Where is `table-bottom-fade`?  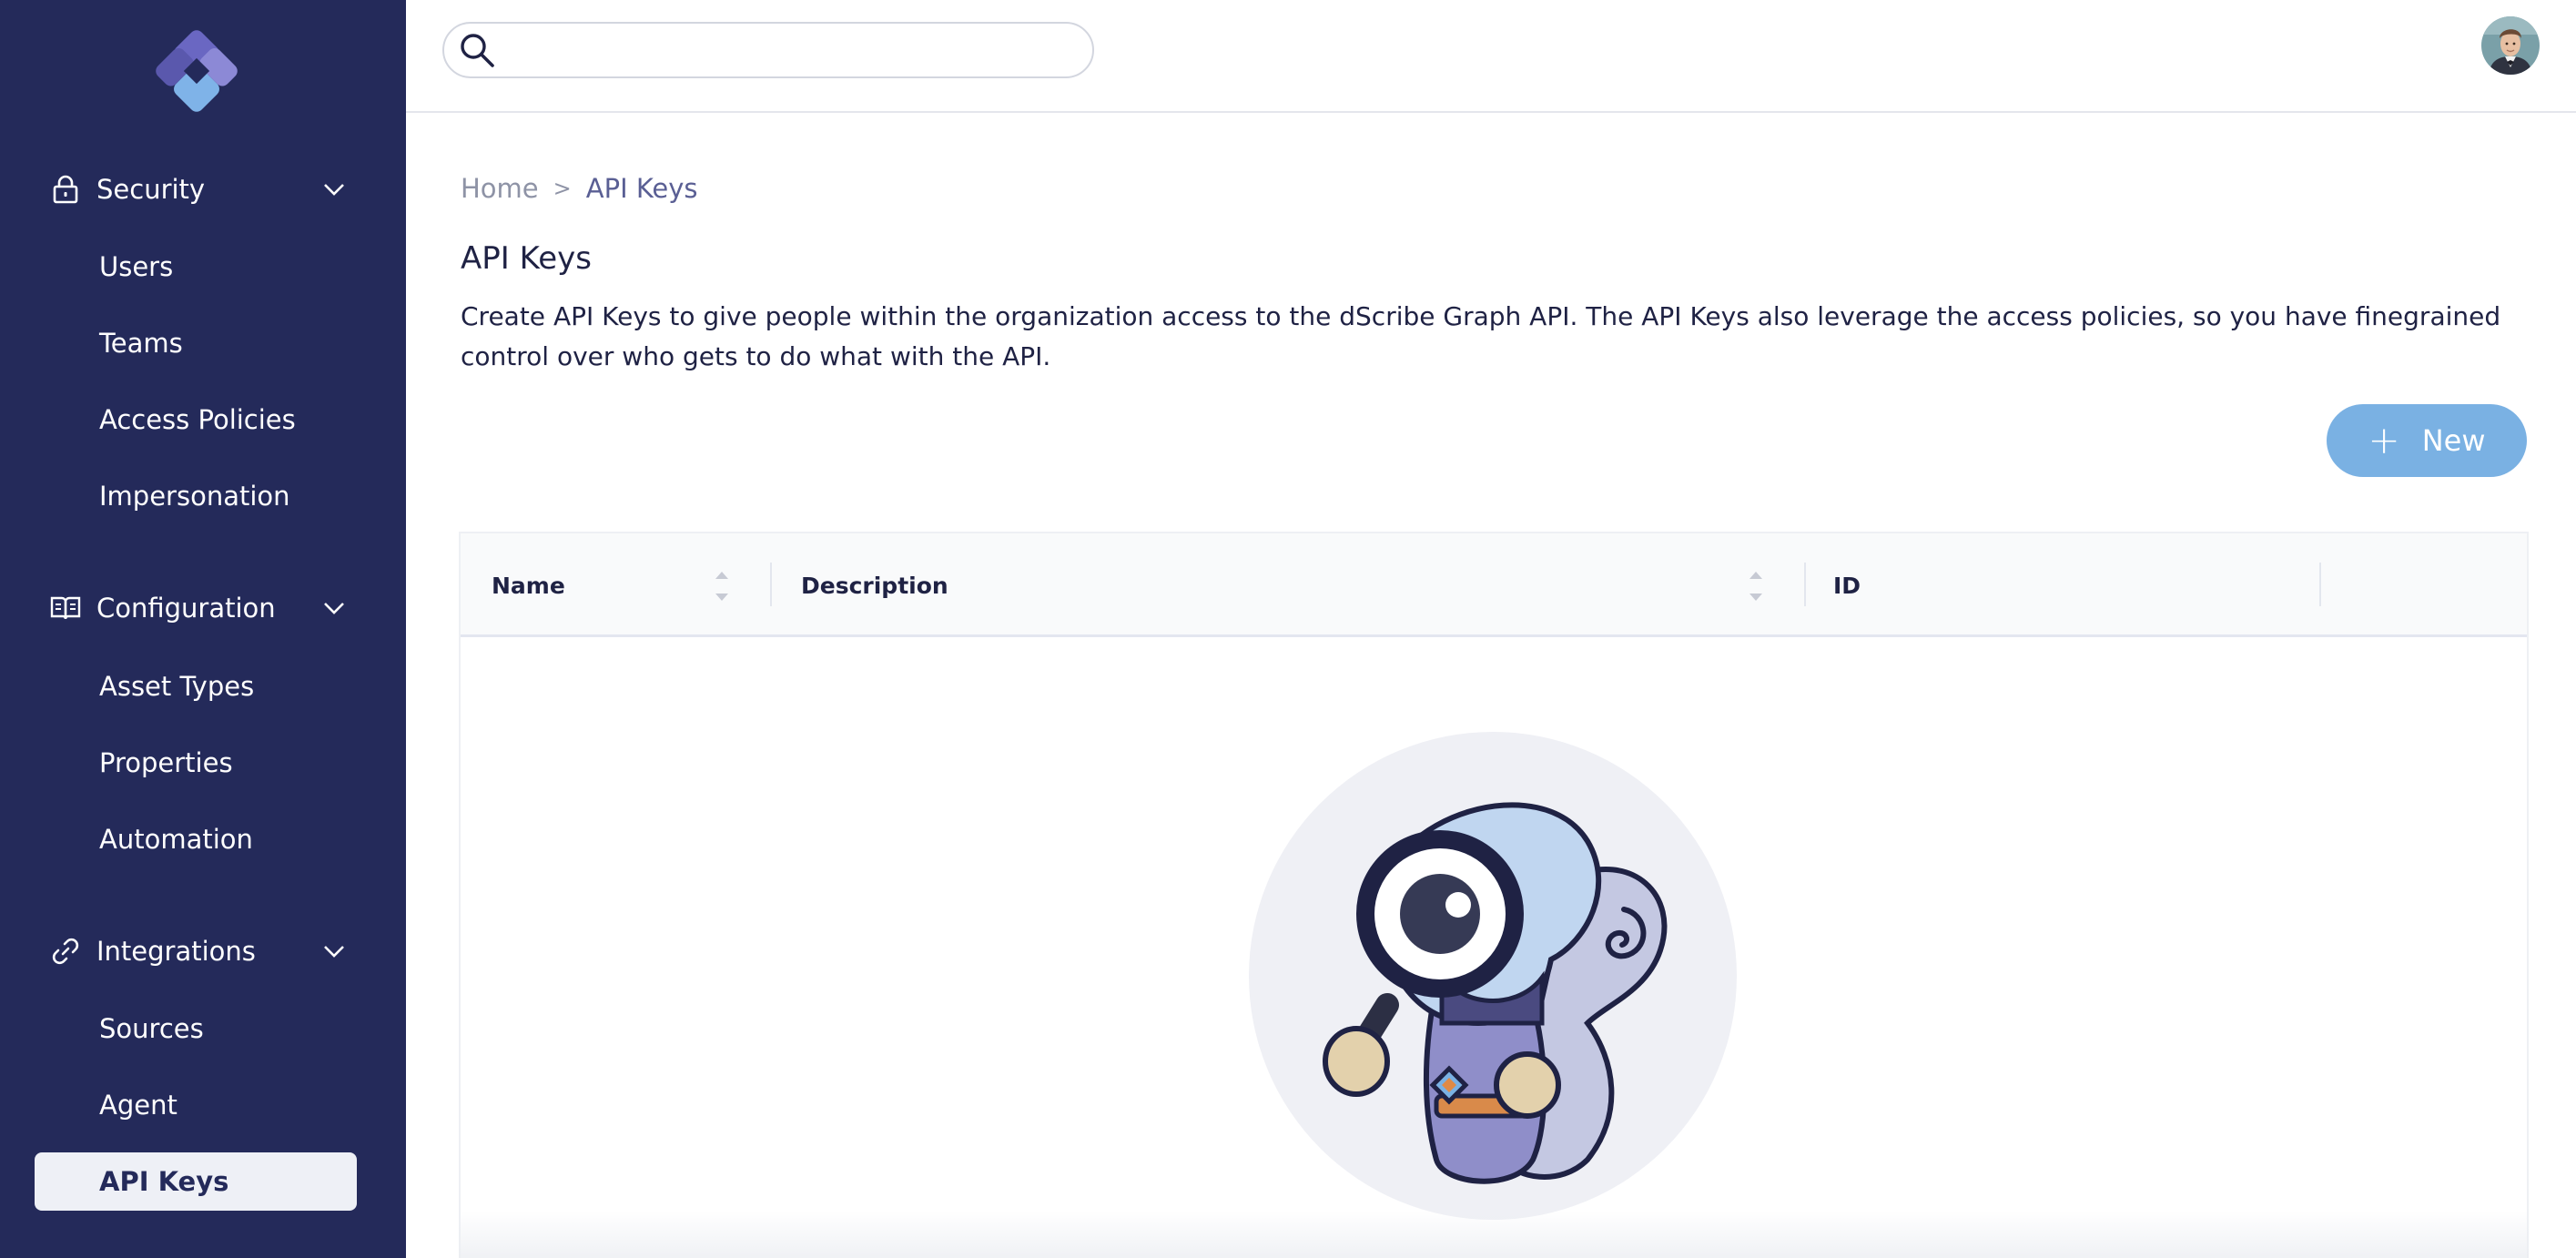 table-bottom-fade is located at coordinates (1494, 1234).